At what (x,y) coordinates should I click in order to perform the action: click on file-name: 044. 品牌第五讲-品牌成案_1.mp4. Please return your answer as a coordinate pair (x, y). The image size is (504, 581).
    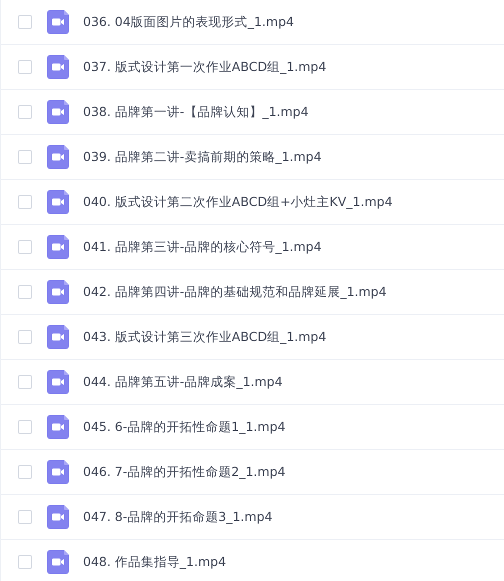
    Looking at the image, I should click on (183, 382).